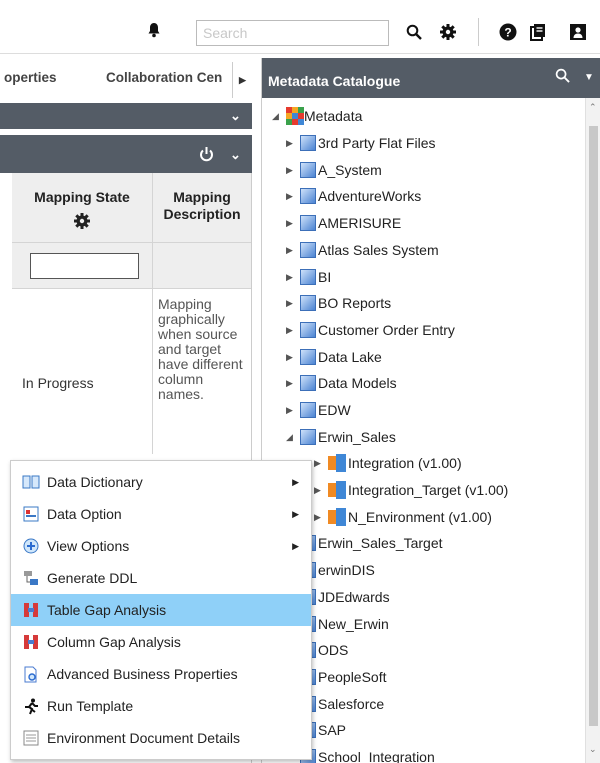  Describe the element at coordinates (317, 116) in the screenshot. I see `tree-root: ◢ Metadata` at that location.